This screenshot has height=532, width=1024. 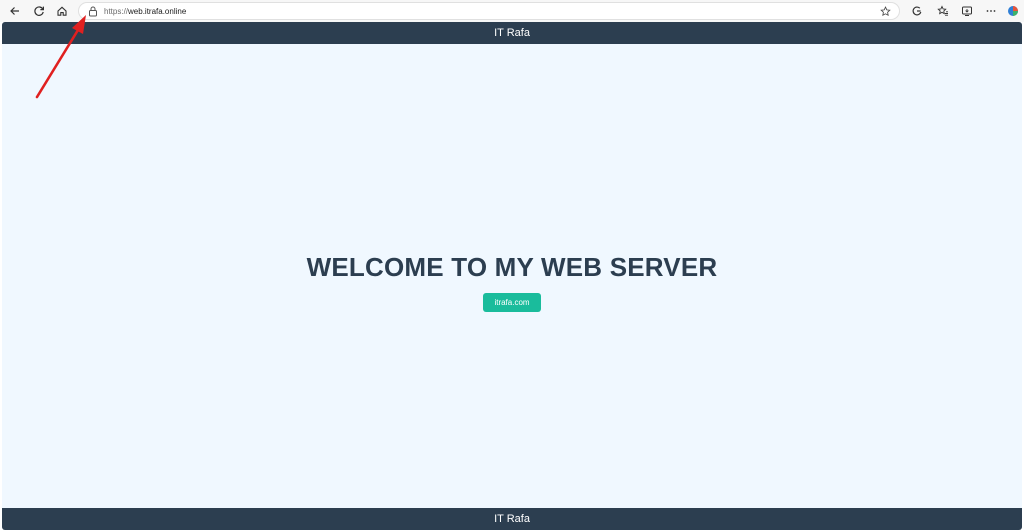 I want to click on page-title: WELCOME TO MY WEB SERVER, so click(x=512, y=267).